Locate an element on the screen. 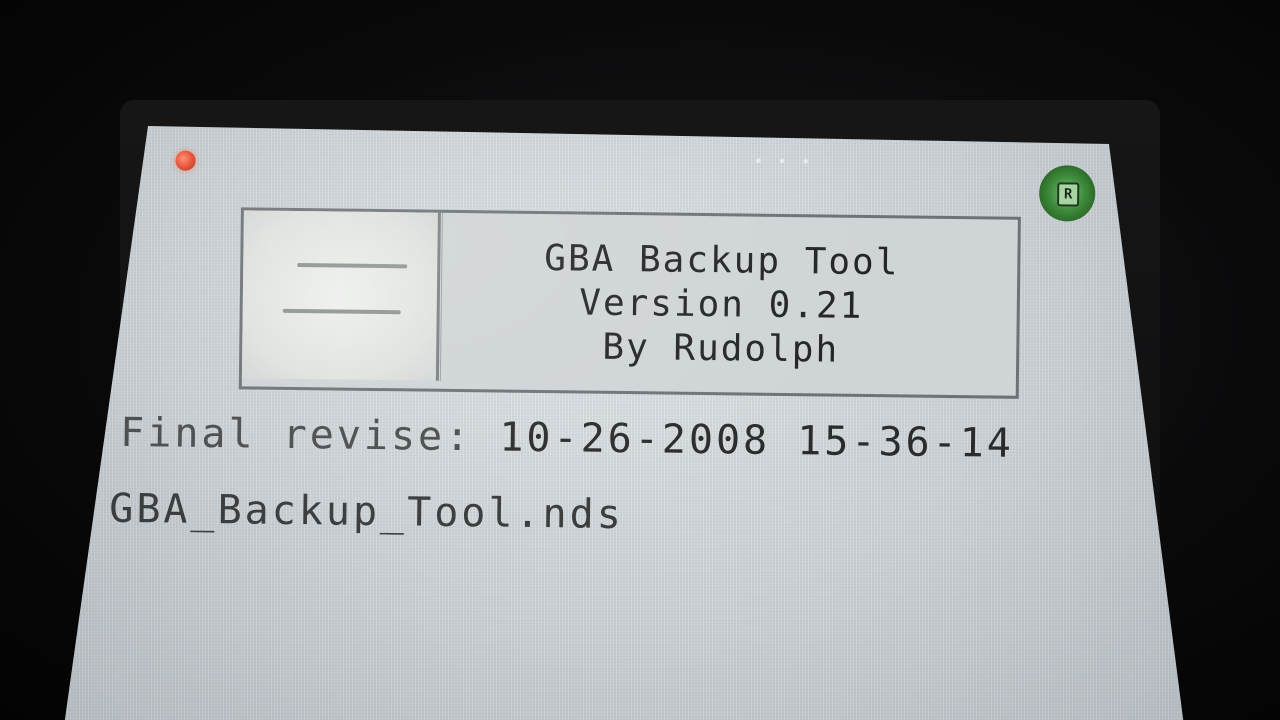 The image size is (1280, 720). revise-info: Final revise: 10-26-2008 15-36-14 is located at coordinates (567, 438).